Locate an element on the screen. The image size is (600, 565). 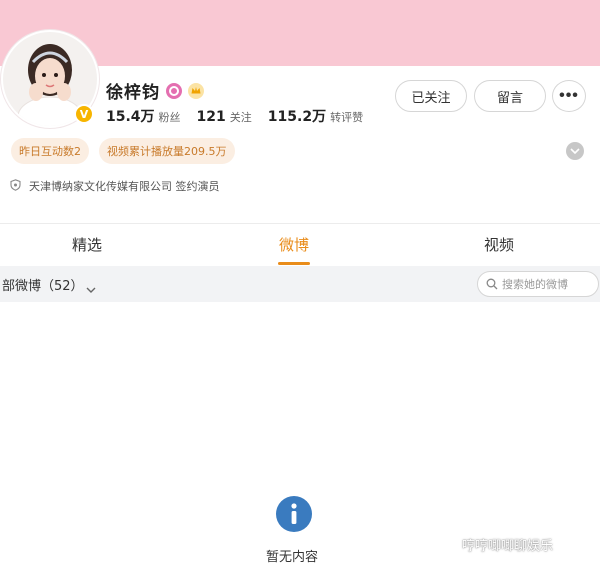
profile-stats: 15.4万 粉丝 121 关注 115.2万 转评赞 is located at coordinates (240, 116).